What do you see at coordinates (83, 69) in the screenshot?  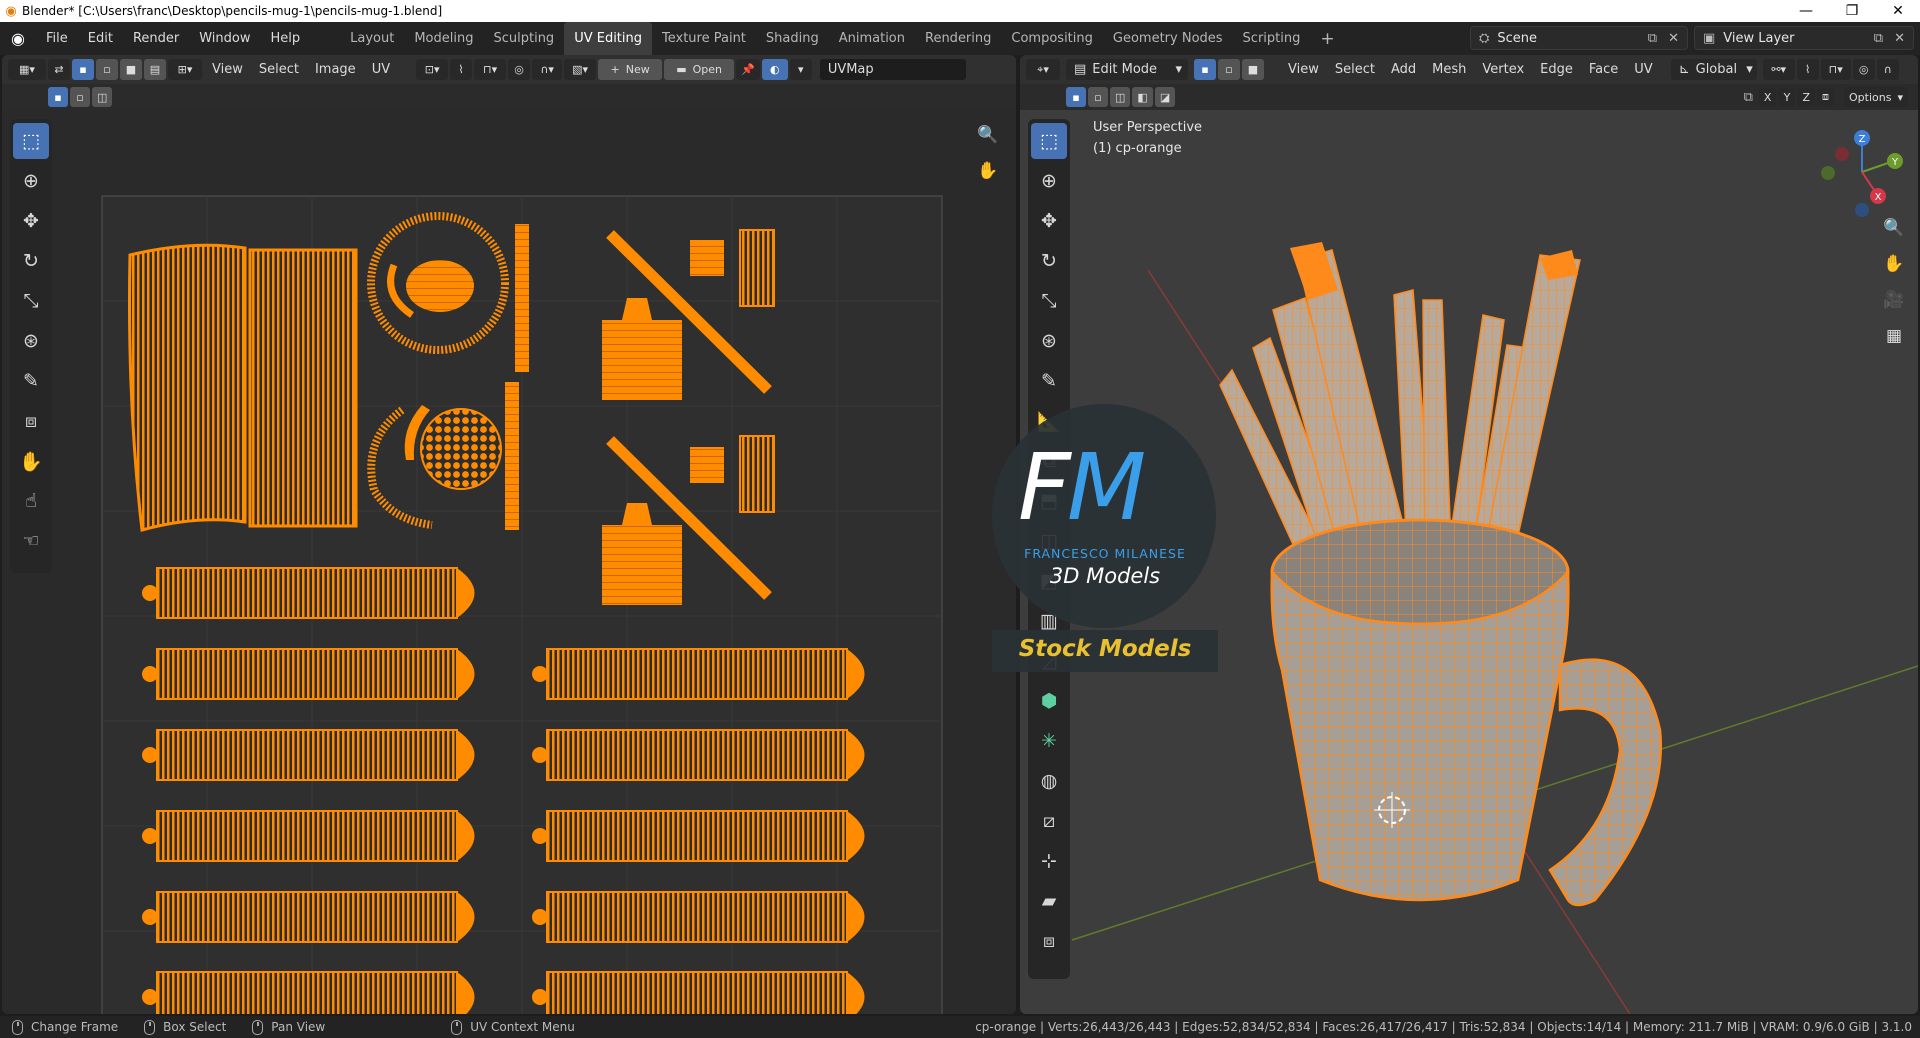 I see `vertex-select-icon: ▪` at bounding box center [83, 69].